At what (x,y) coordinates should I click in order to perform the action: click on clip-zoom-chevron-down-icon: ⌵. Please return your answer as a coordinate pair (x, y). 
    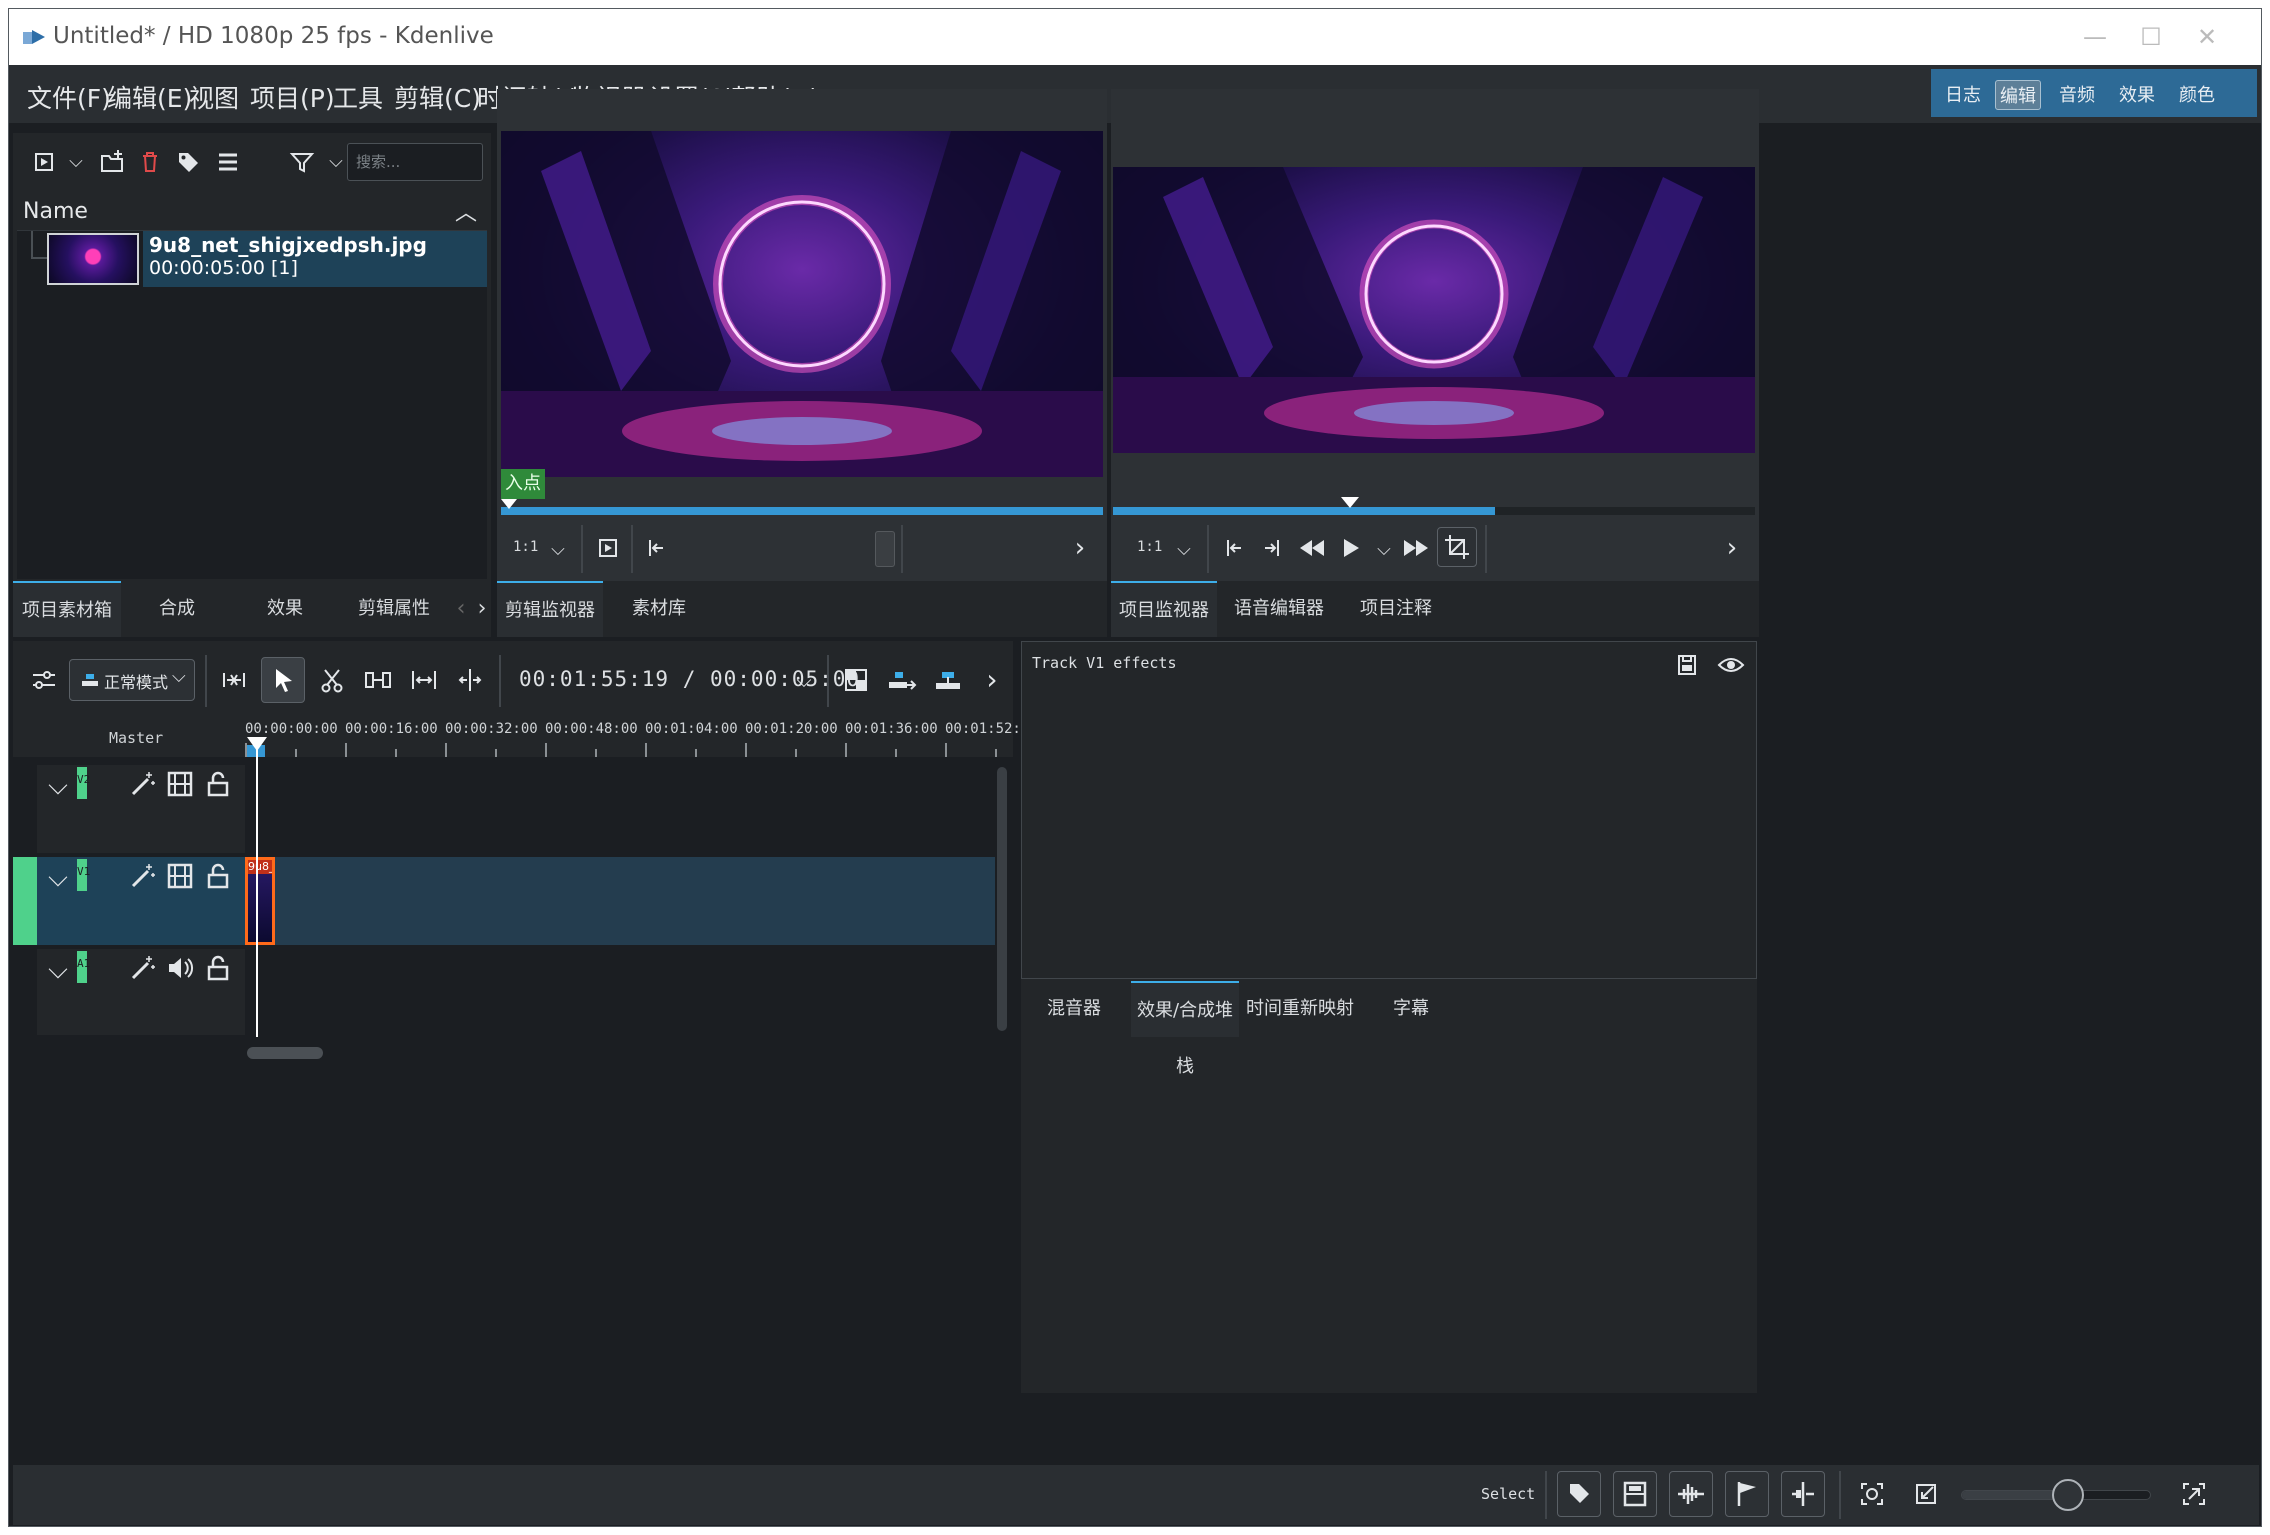
    Looking at the image, I should click on (558, 550).